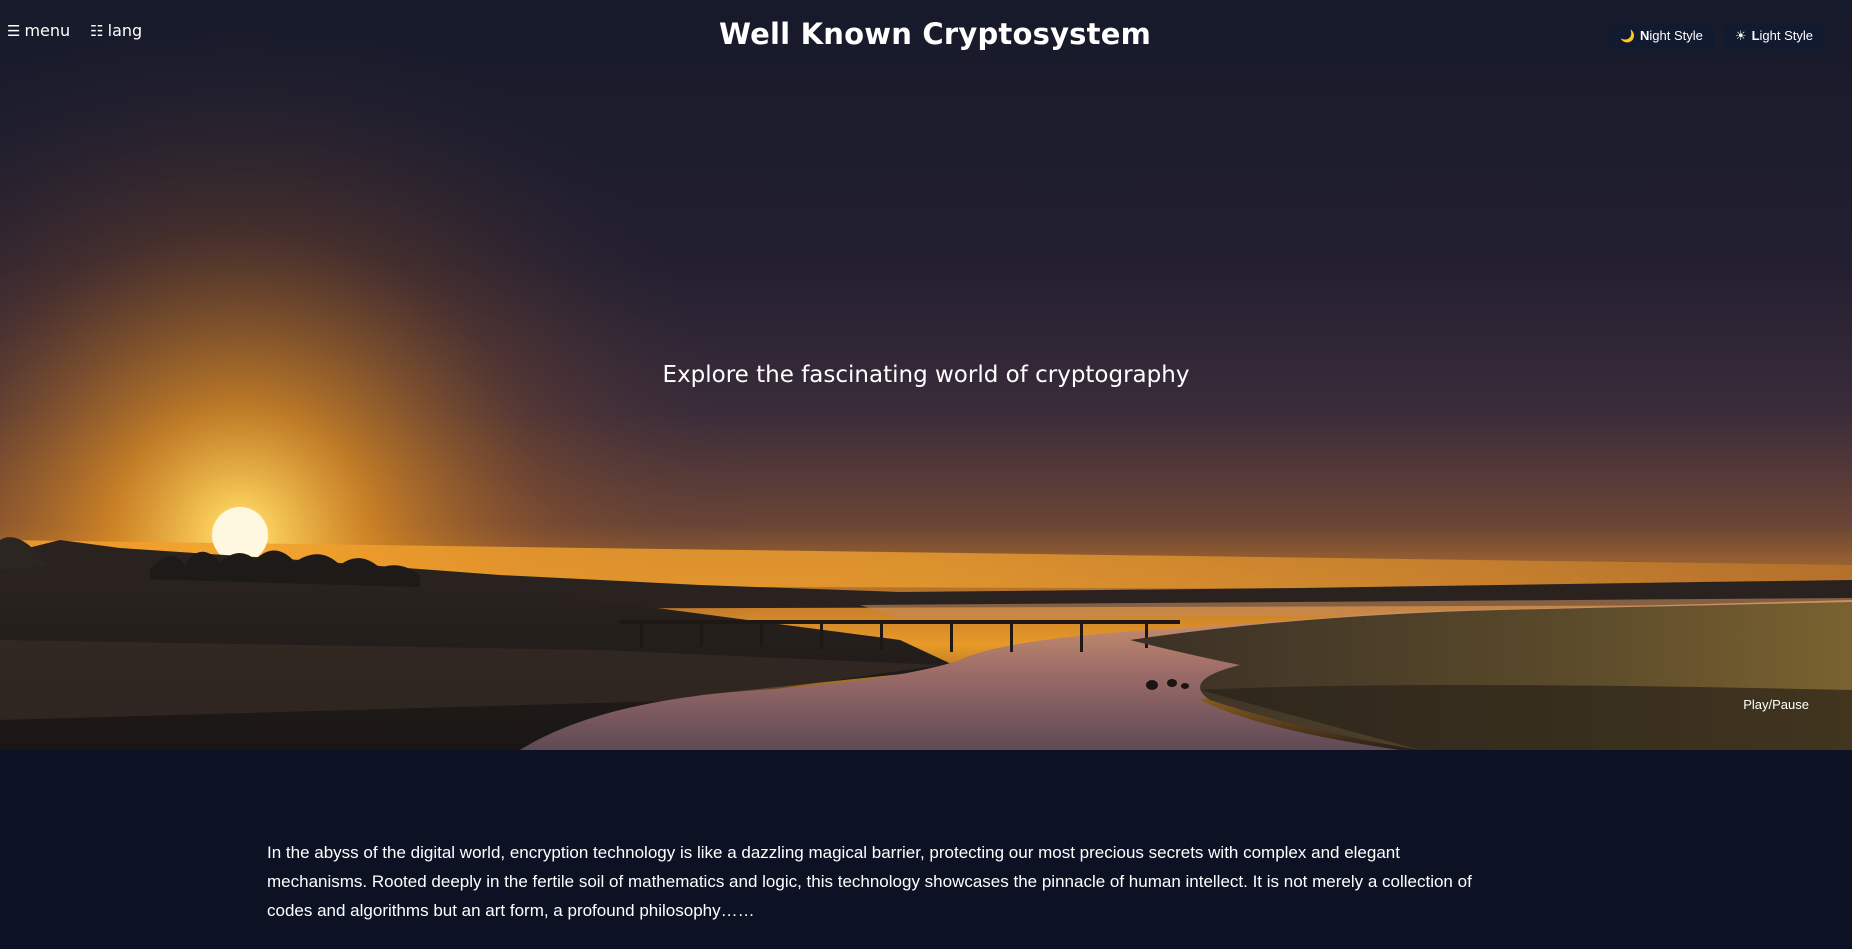 The width and height of the screenshot is (1852, 949). Describe the element at coordinates (1628, 35) in the screenshot. I see `moon-icon: 🌙` at that location.